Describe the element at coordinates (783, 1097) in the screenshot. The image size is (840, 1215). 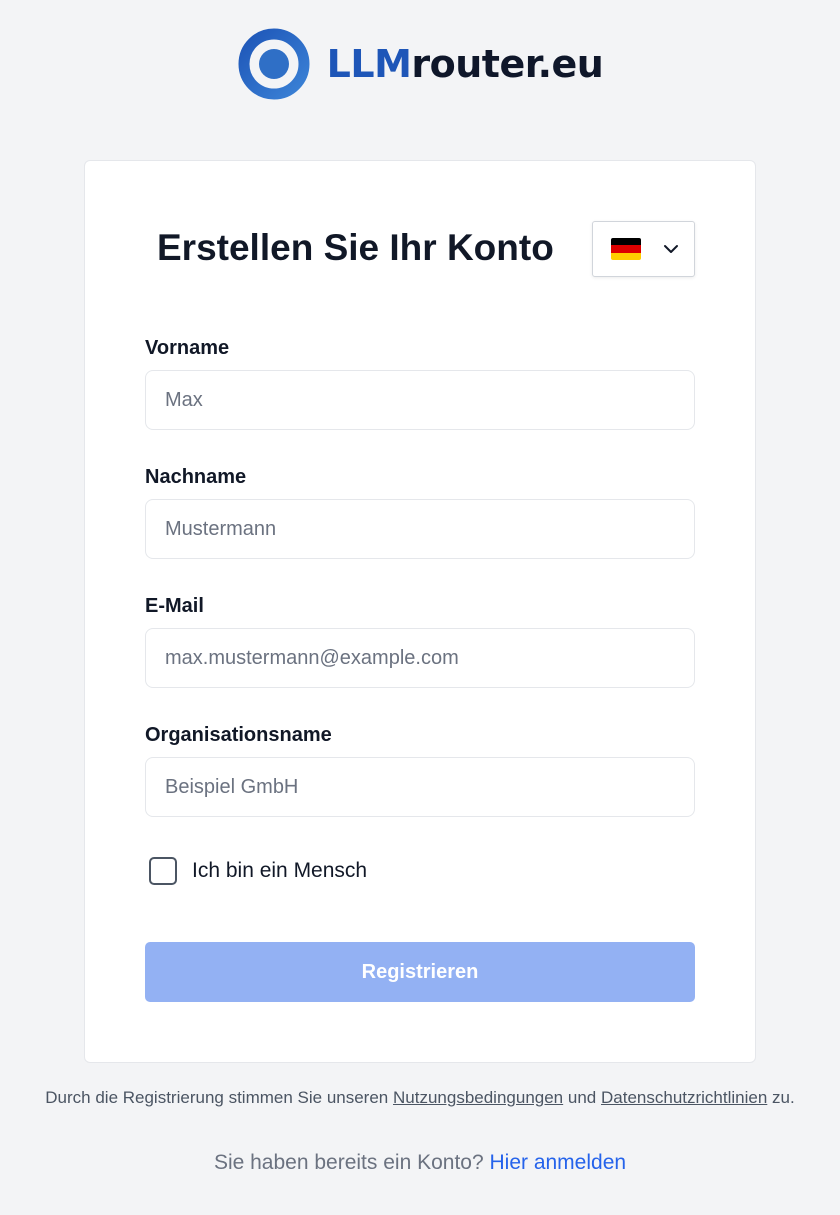
I see `terms-suffix: zu.` at that location.